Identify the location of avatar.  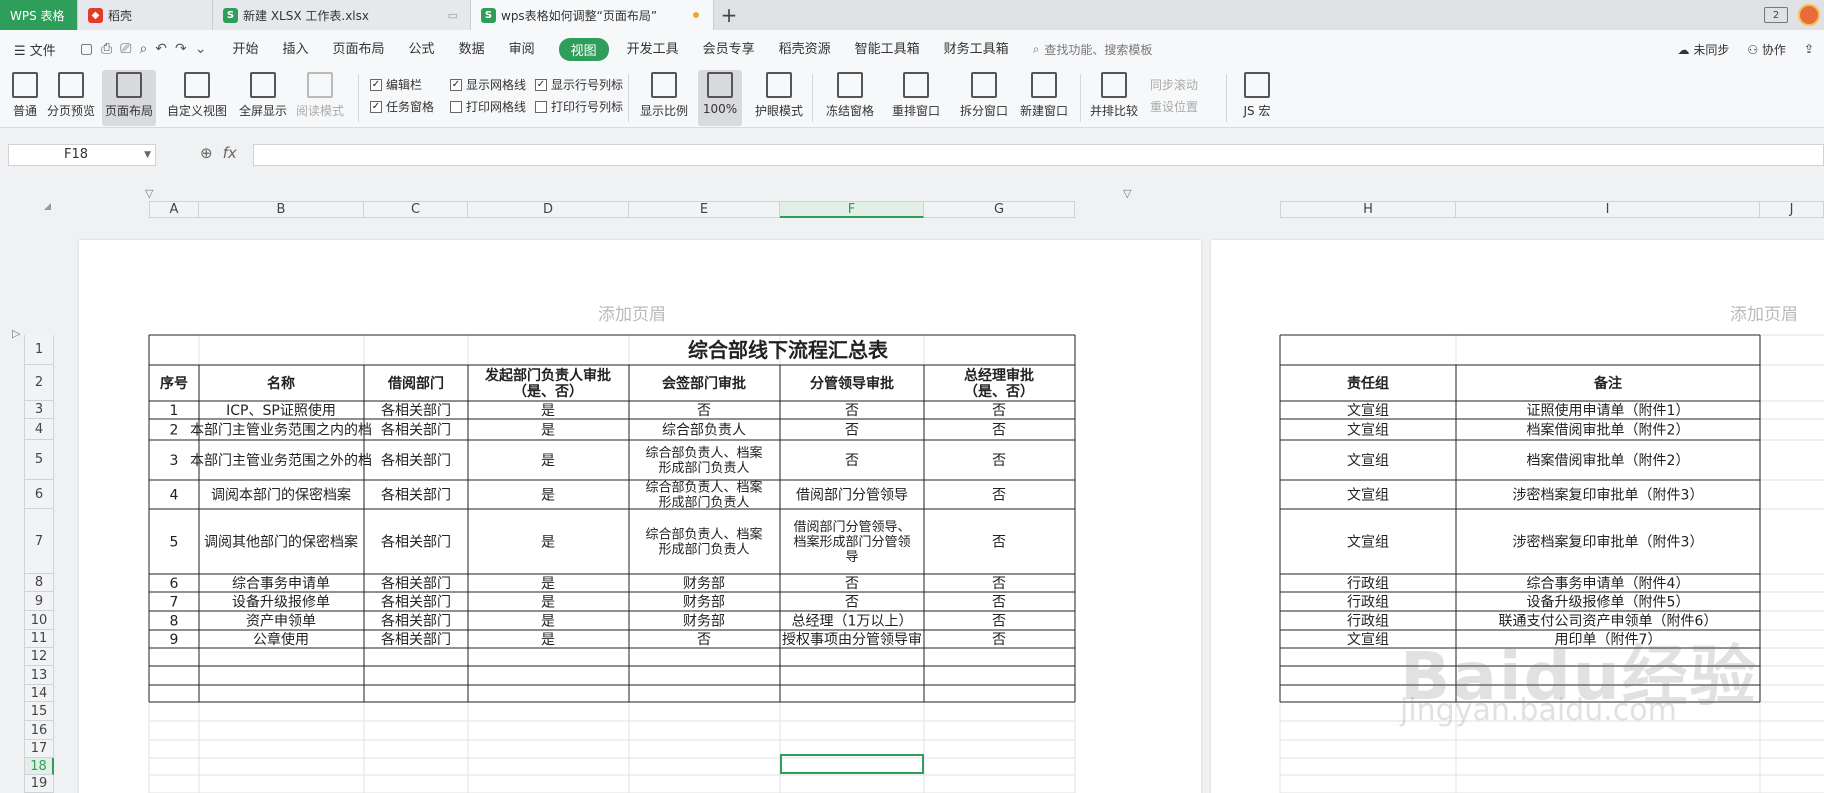
(1809, 15).